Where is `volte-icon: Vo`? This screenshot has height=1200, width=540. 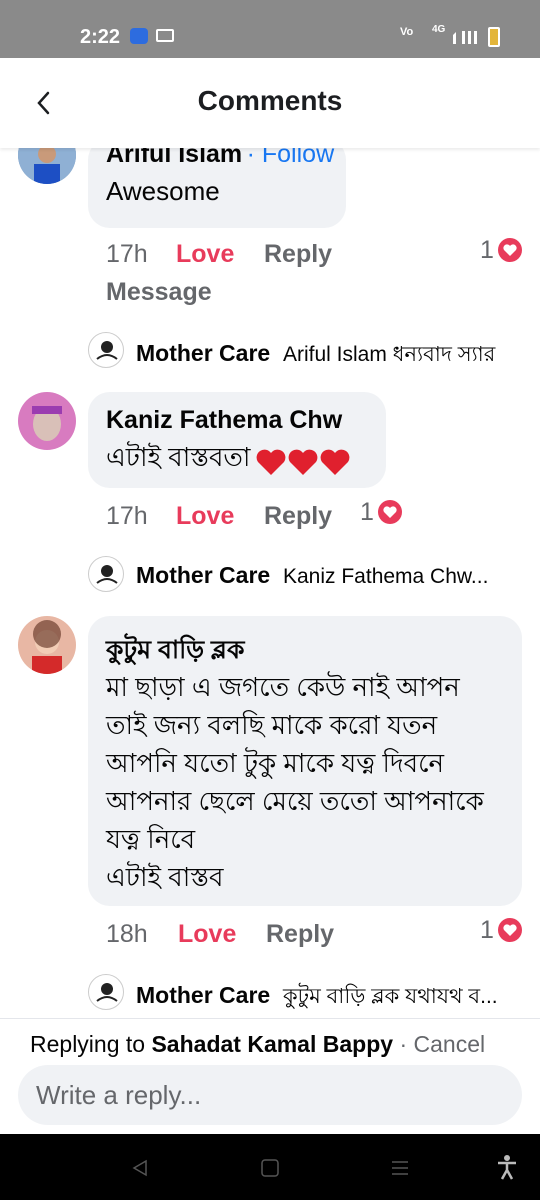 volte-icon: Vo is located at coordinates (407, 32).